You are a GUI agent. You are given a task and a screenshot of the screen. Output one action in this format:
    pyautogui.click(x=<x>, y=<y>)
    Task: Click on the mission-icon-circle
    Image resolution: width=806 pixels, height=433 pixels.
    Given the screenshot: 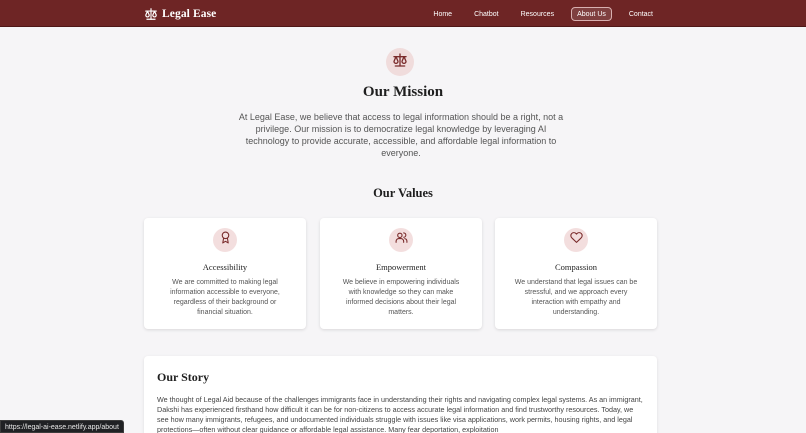 What is the action you would take?
    pyautogui.click(x=400, y=62)
    